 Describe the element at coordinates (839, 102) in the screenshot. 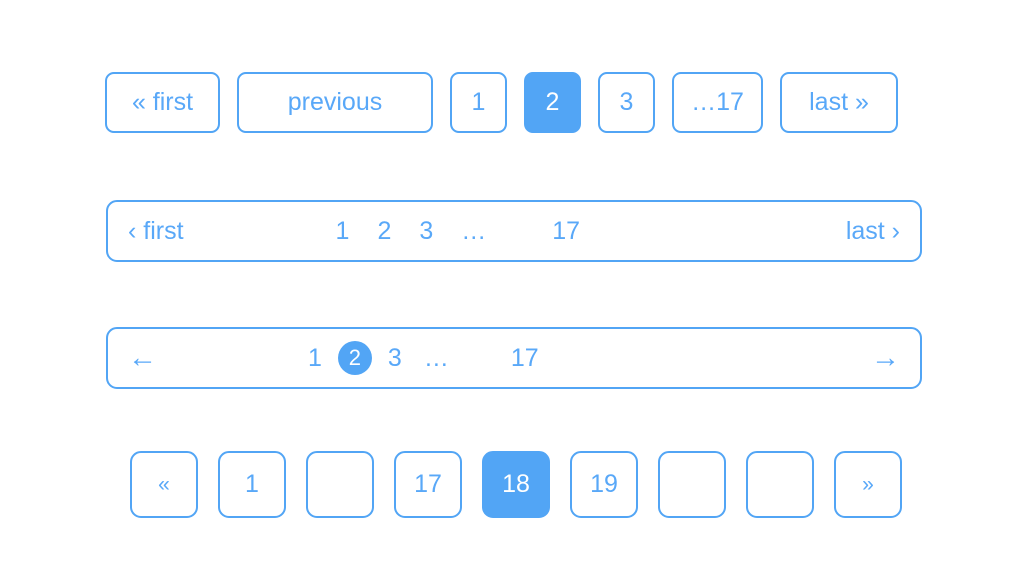

I see `pagination-last-button: last »` at that location.